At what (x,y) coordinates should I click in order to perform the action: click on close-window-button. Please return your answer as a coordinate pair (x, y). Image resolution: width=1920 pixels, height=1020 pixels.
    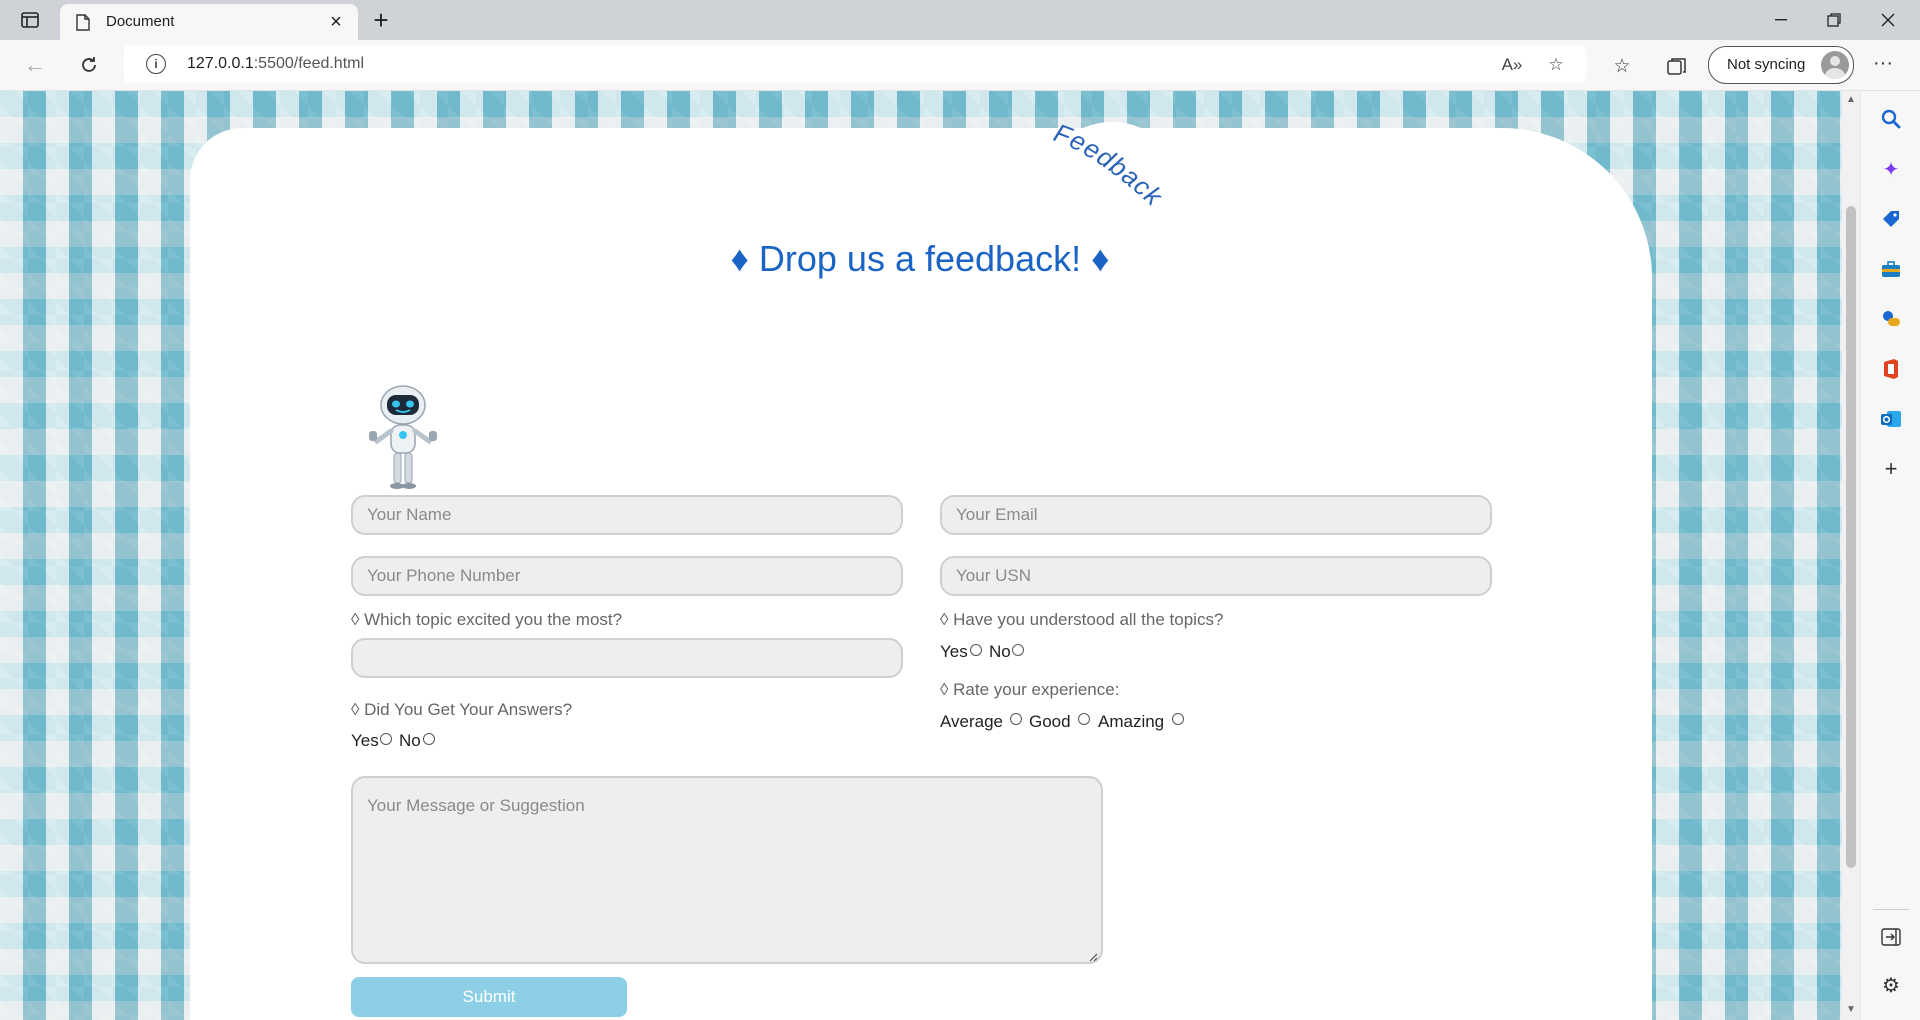
    Looking at the image, I should click on (1888, 20).